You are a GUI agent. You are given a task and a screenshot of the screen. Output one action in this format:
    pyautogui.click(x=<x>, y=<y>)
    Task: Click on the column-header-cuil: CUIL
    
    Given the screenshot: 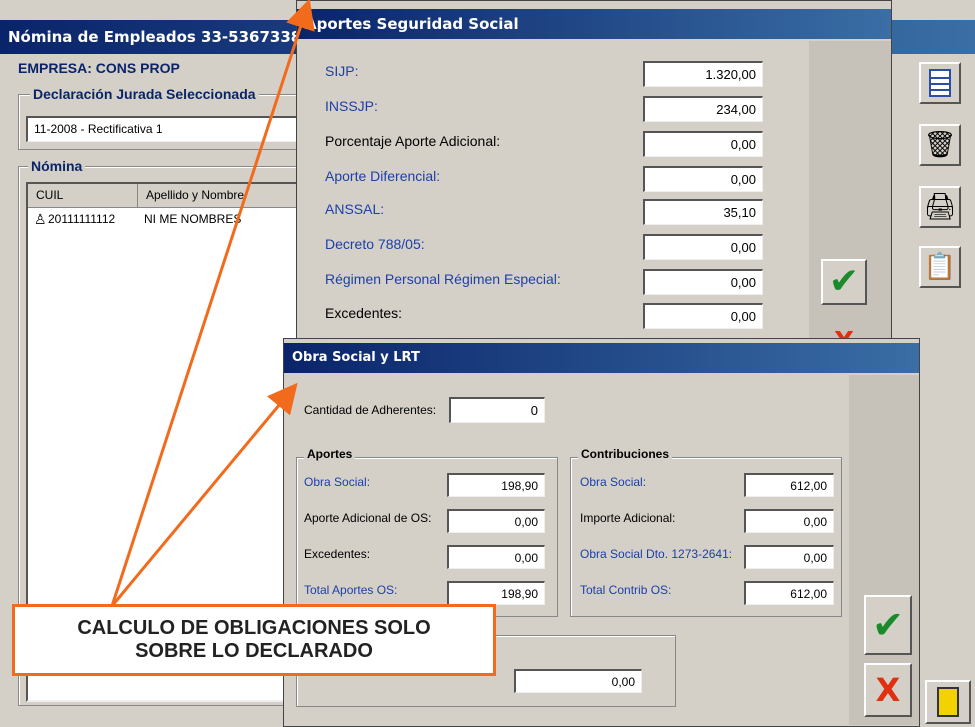 What is the action you would take?
    pyautogui.click(x=83, y=195)
    